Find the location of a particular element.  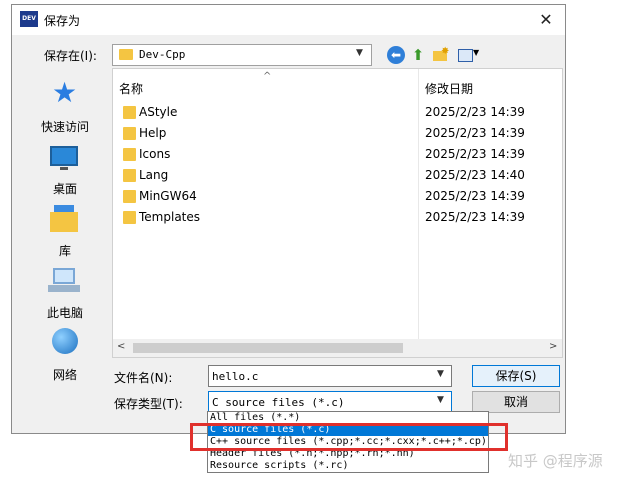

file-name: Help is located at coordinates (153, 133).